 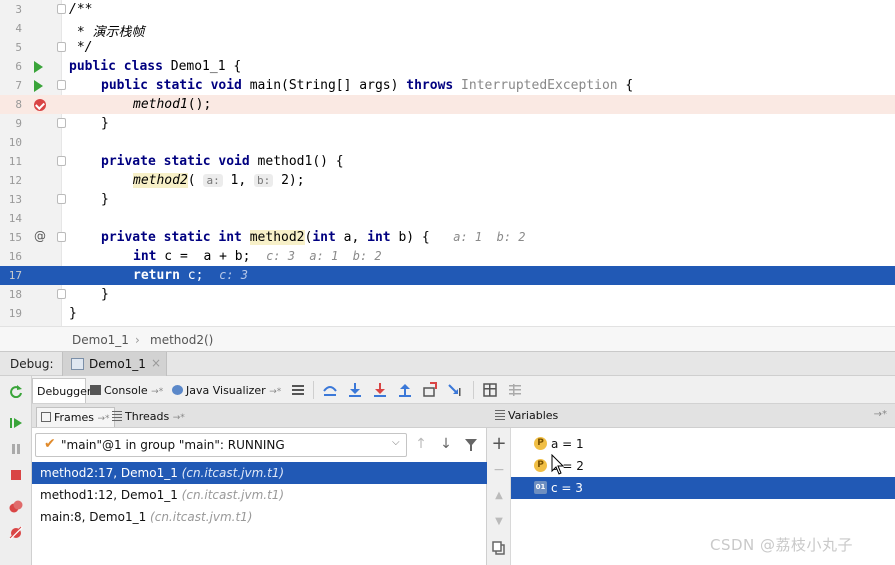 What do you see at coordinates (259, 517) in the screenshot?
I see `frame-row: main:8, Demo1_1 (cn.itcast.jvm.t1)` at bounding box center [259, 517].